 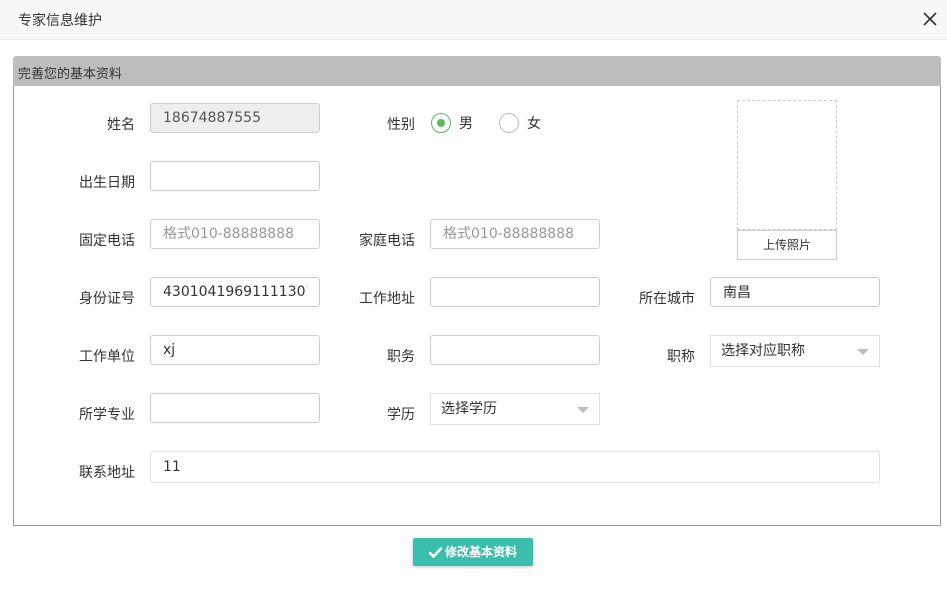 What do you see at coordinates (401, 415) in the screenshot?
I see `education-label: 学历` at bounding box center [401, 415].